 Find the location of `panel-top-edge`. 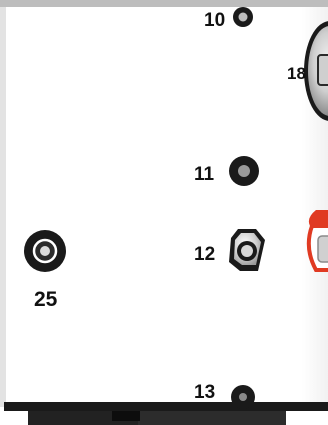

panel-top-edge is located at coordinates (164, 3).